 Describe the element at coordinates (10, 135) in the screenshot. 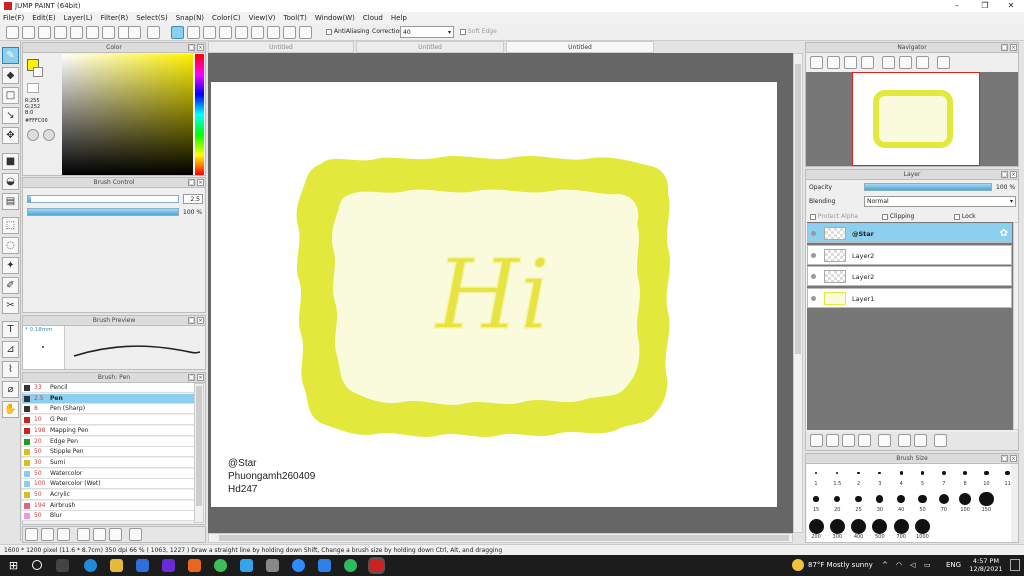

I see `move-tool-icon: ✥` at that location.